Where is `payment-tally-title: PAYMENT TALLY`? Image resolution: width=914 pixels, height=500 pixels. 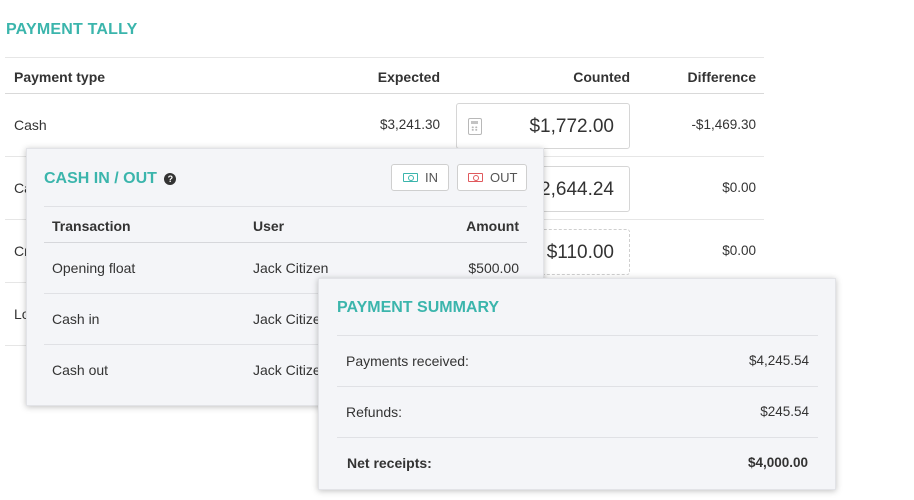
payment-tally-title: PAYMENT TALLY is located at coordinates (72, 29).